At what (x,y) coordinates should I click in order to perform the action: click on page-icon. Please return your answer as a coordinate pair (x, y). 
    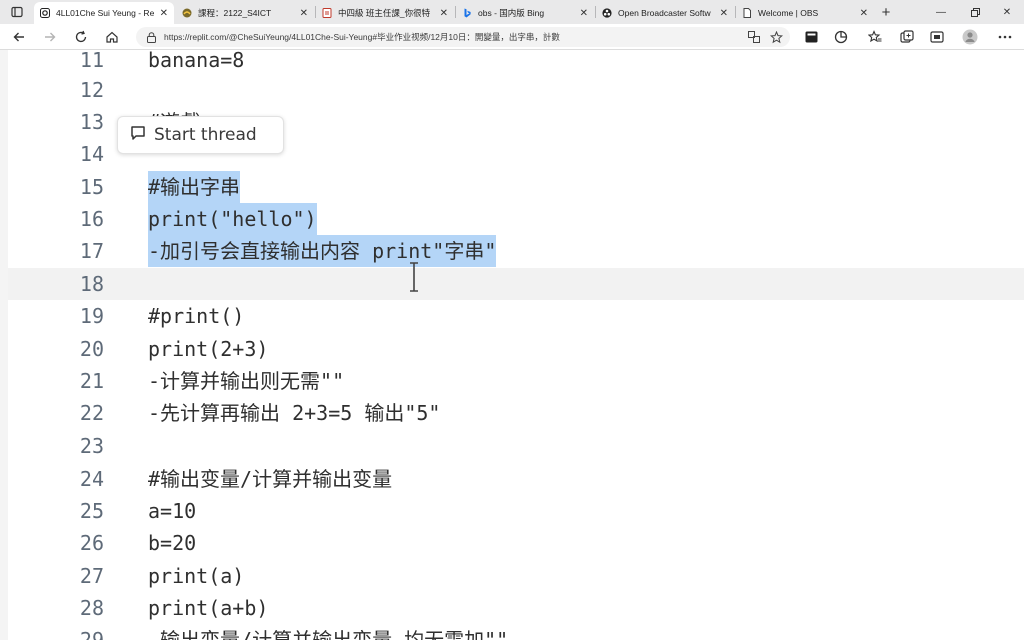
    Looking at the image, I should click on (747, 13).